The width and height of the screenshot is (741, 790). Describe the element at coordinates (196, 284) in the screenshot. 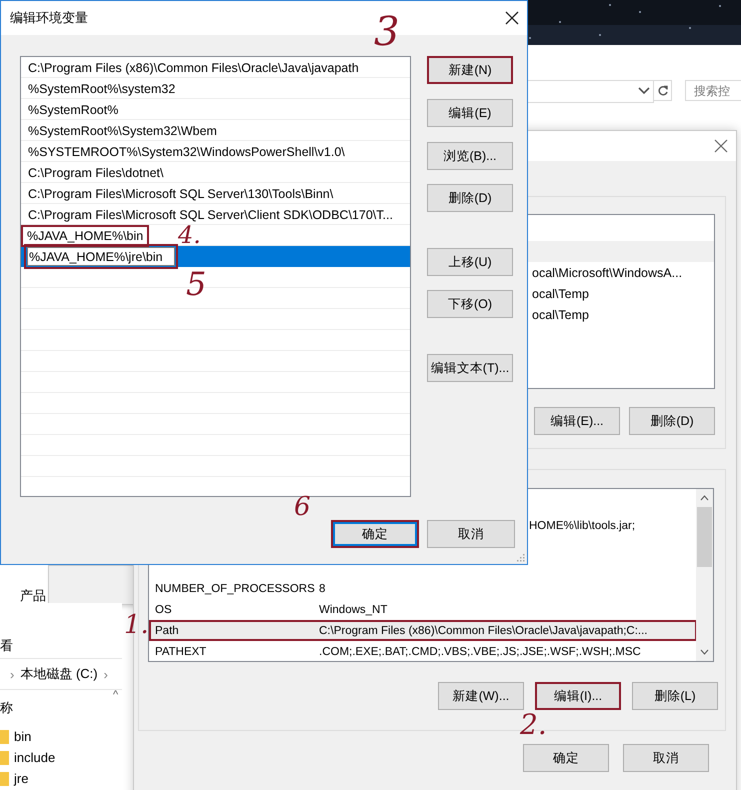

I see `annotation-number: 5` at that location.